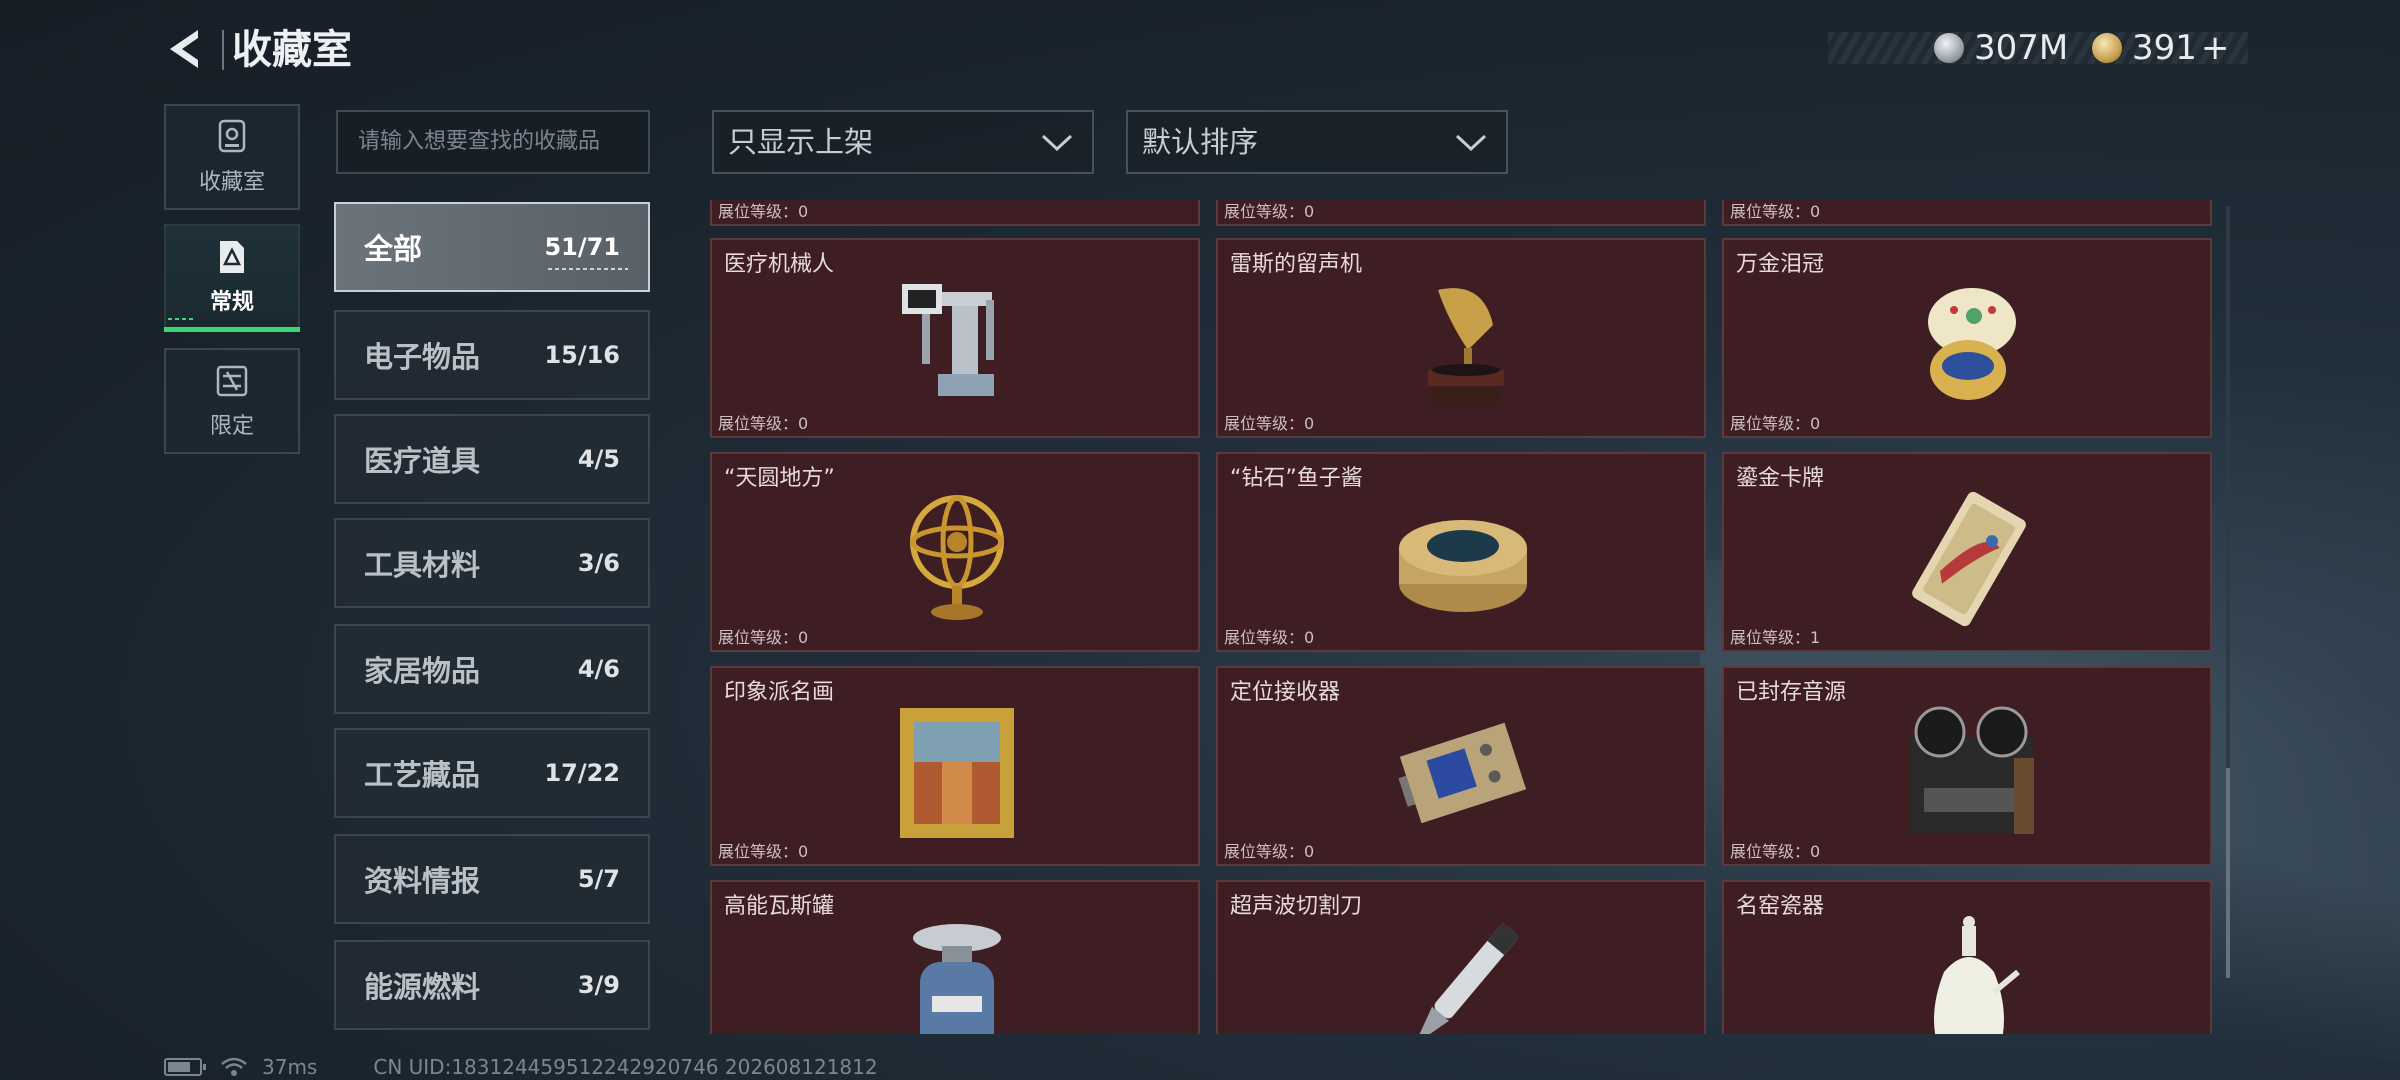 This screenshot has height=1080, width=2400. What do you see at coordinates (492, 247) in the screenshot?
I see `category-all: 全部 51/71` at bounding box center [492, 247].